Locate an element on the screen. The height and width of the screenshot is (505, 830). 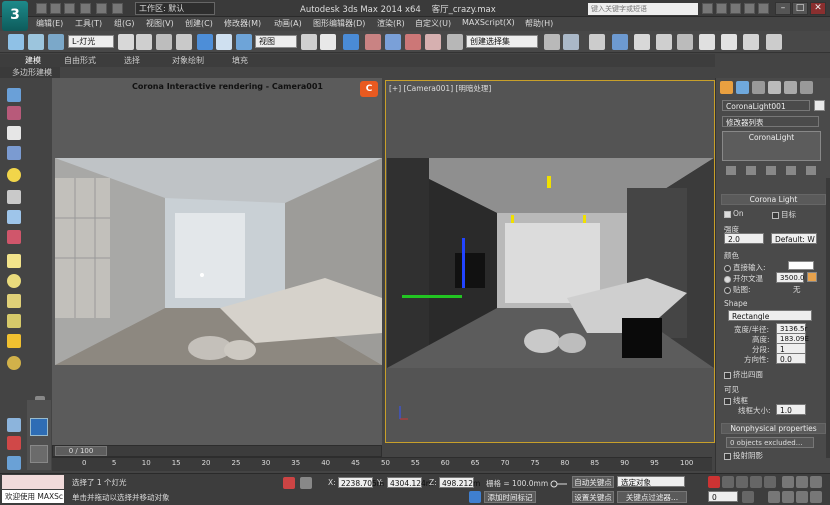
zoom-all-icon is located at coordinates (802, 482).